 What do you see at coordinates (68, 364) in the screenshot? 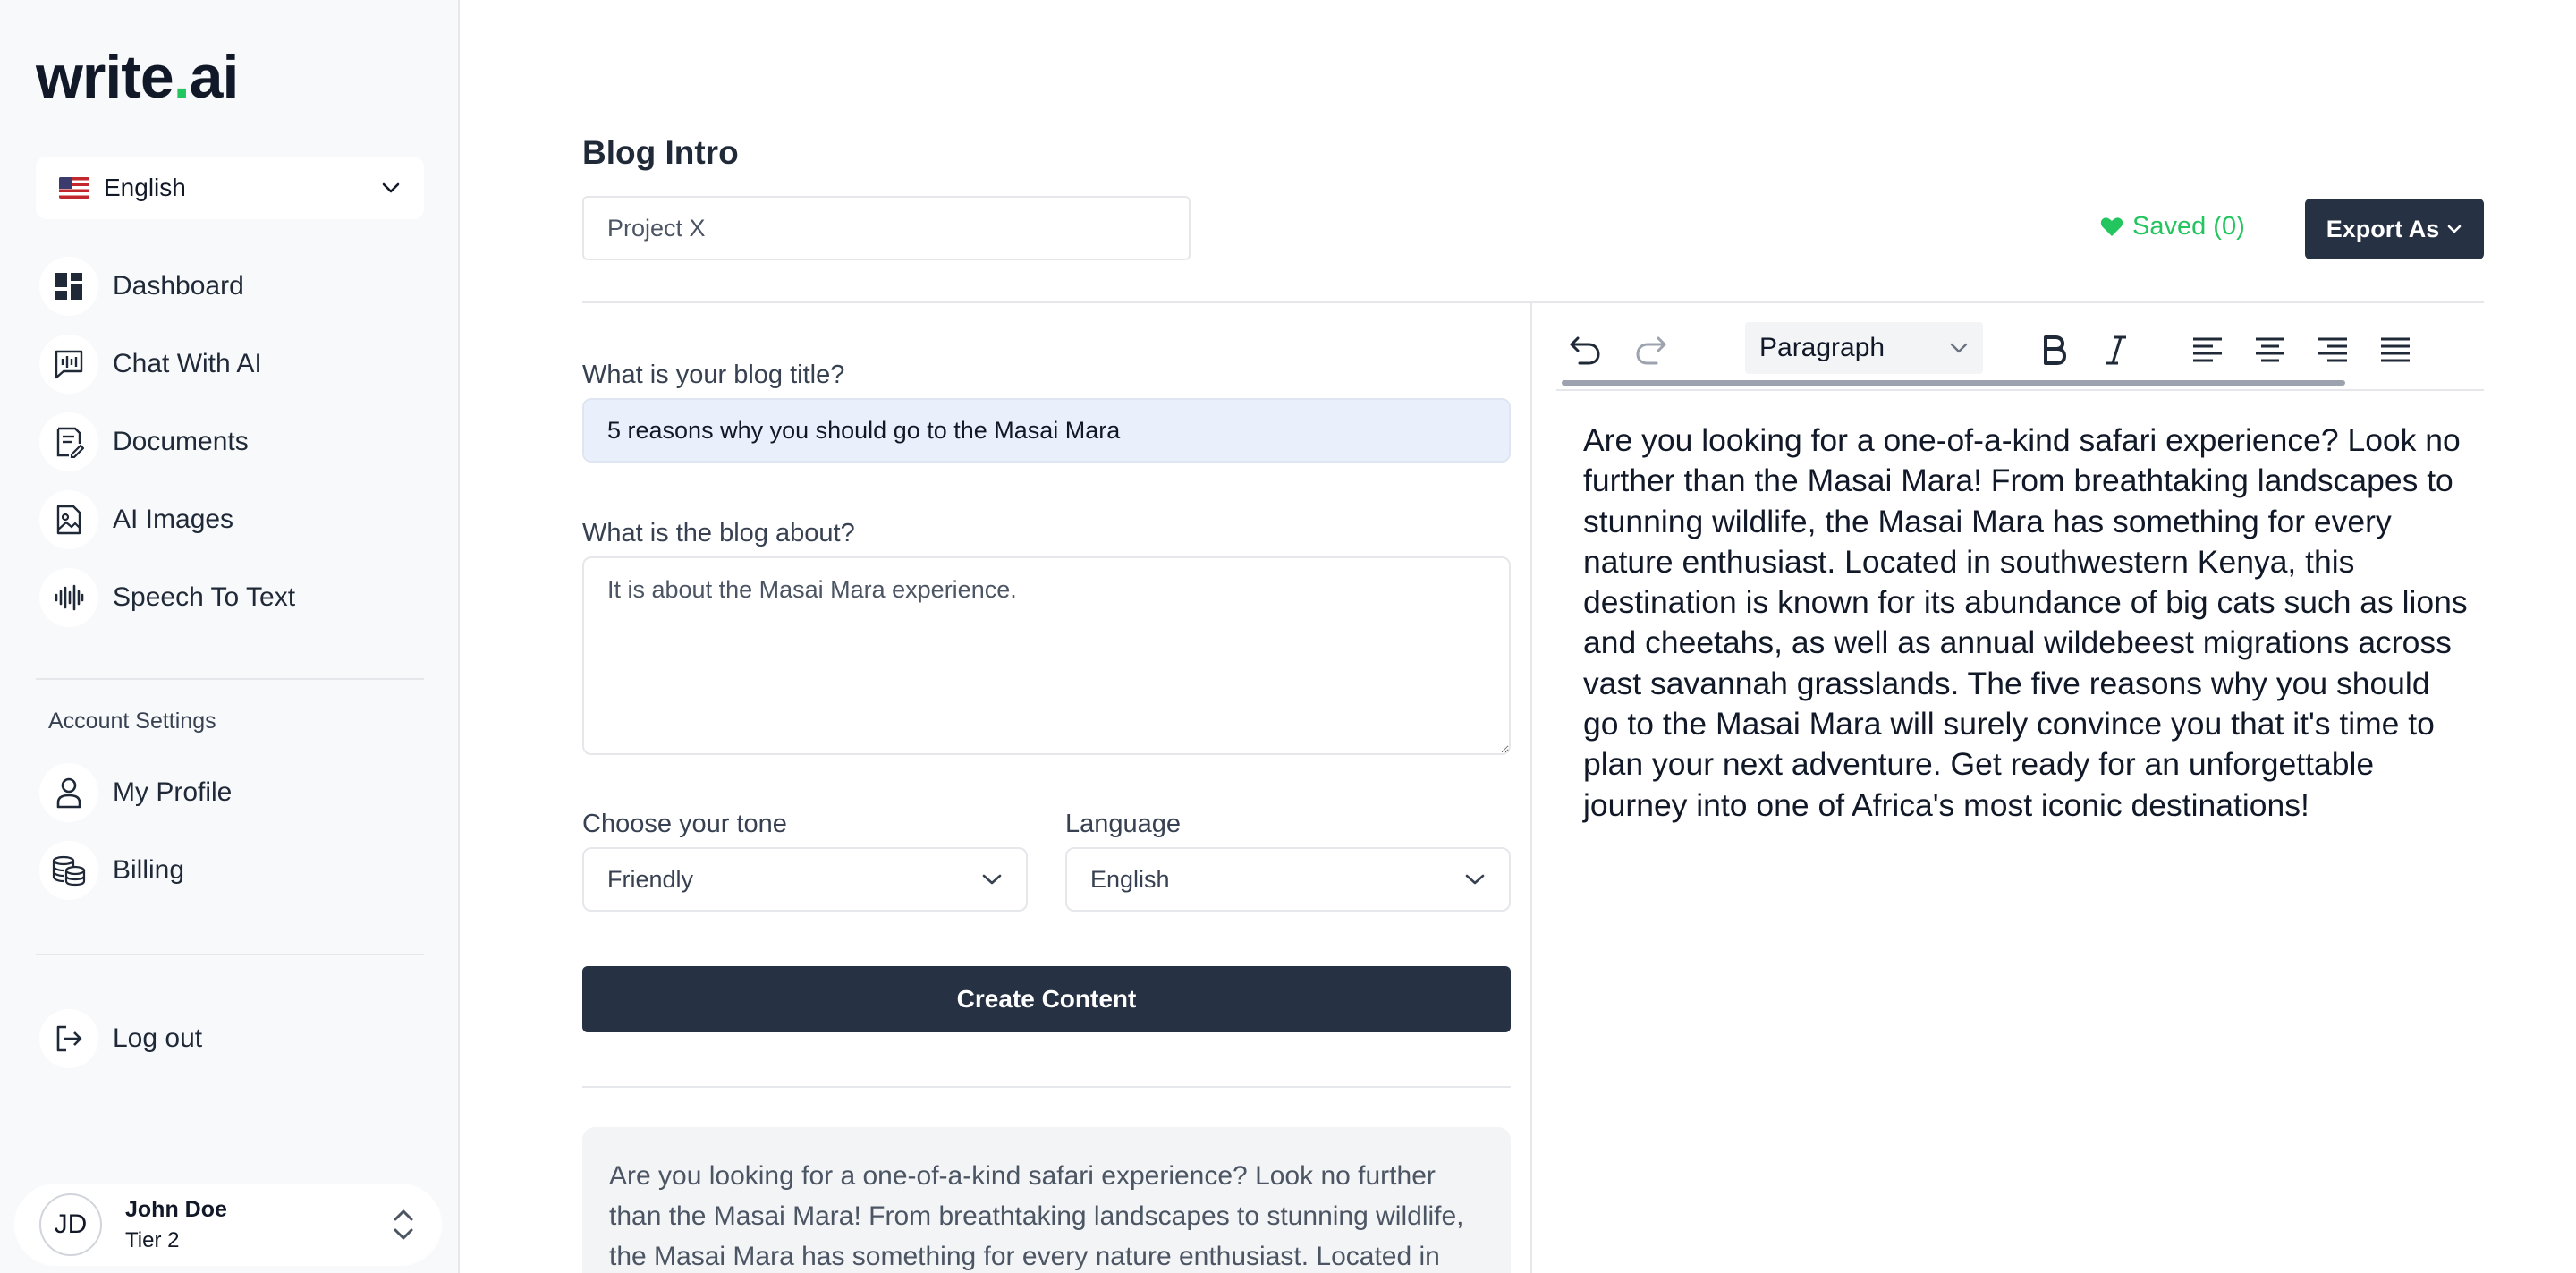
I see `chat-icon` at bounding box center [68, 364].